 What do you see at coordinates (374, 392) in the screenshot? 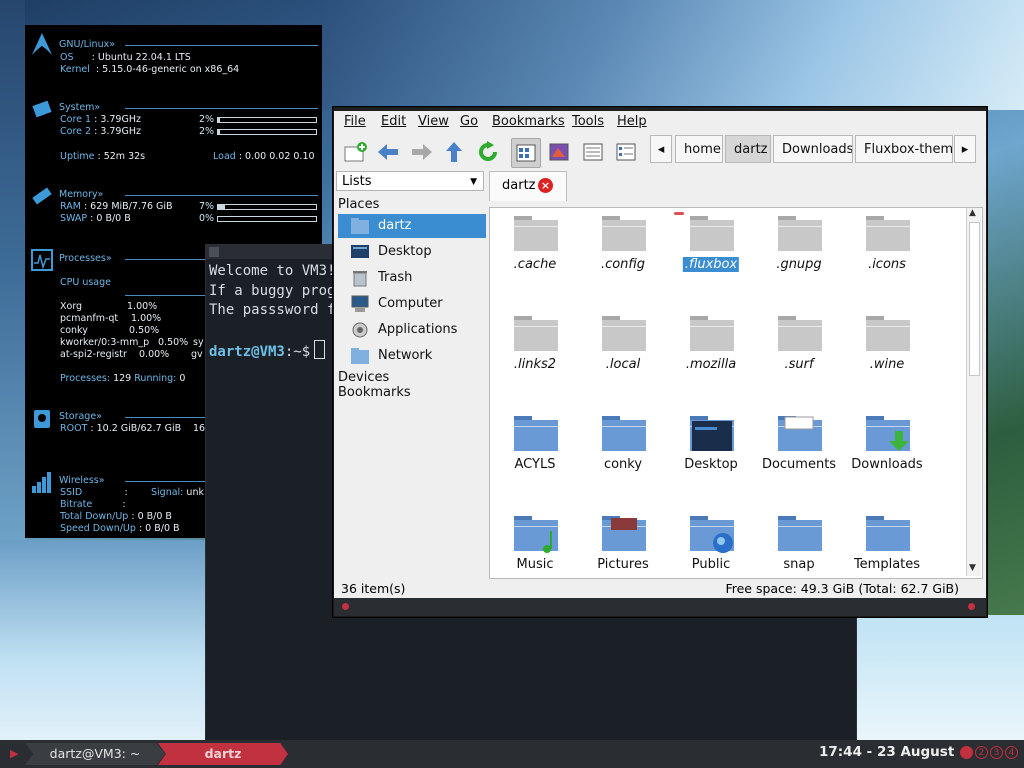
I see `bookmarks-header: Bookmarks` at bounding box center [374, 392].